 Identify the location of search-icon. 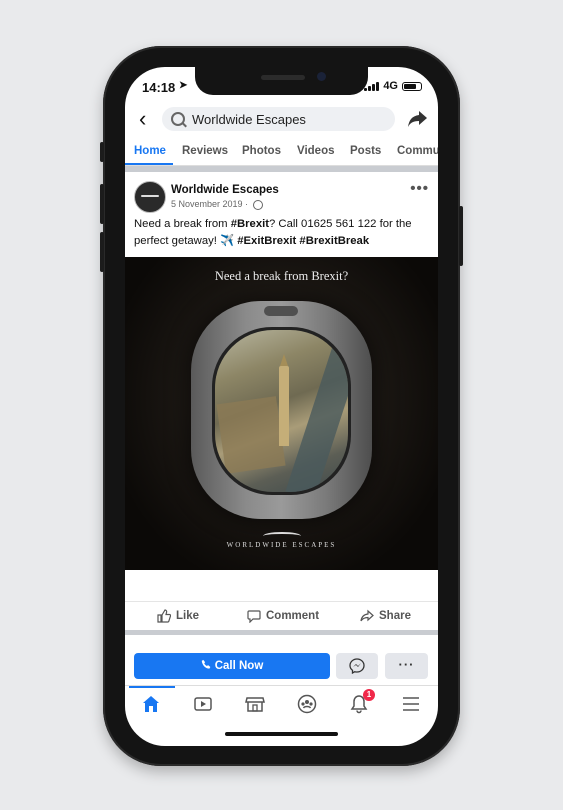
(178, 119).